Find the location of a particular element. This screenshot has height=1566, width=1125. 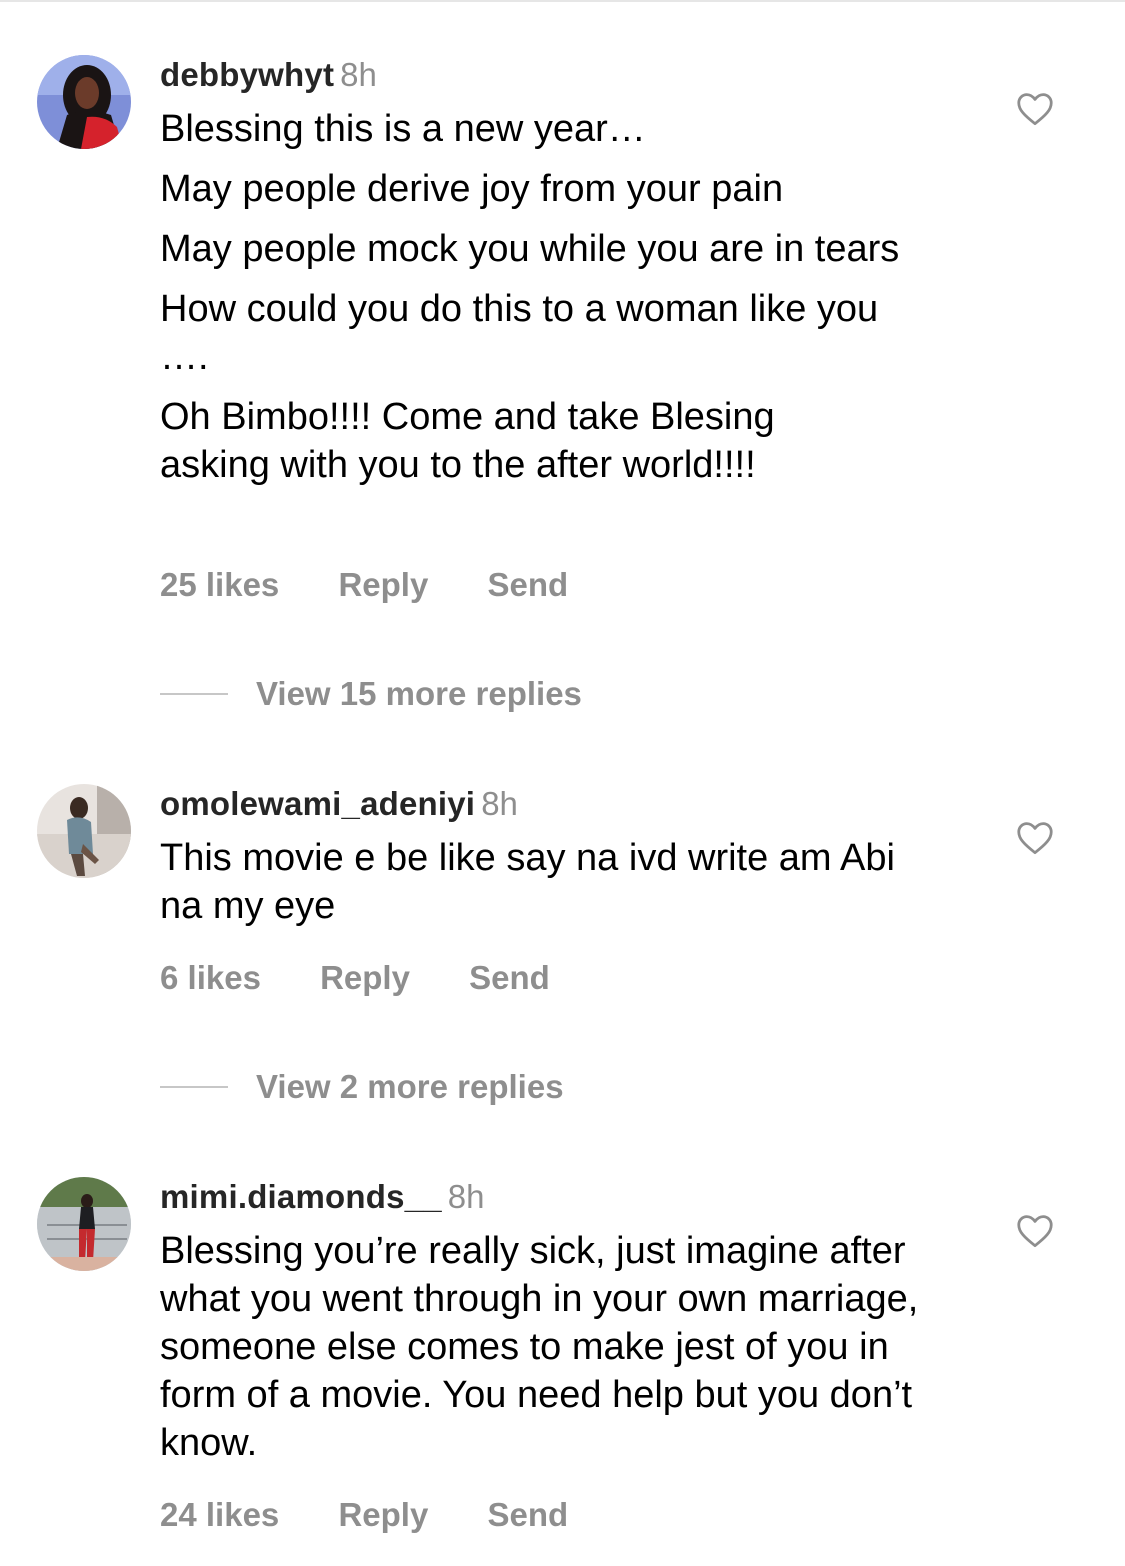

view-more-replies: View 2 more replies is located at coordinates (362, 1087).